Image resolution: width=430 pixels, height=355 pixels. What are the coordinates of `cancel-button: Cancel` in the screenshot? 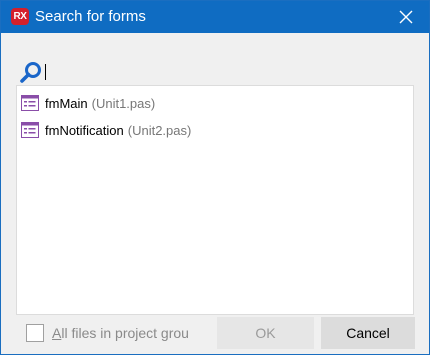 It's located at (368, 333).